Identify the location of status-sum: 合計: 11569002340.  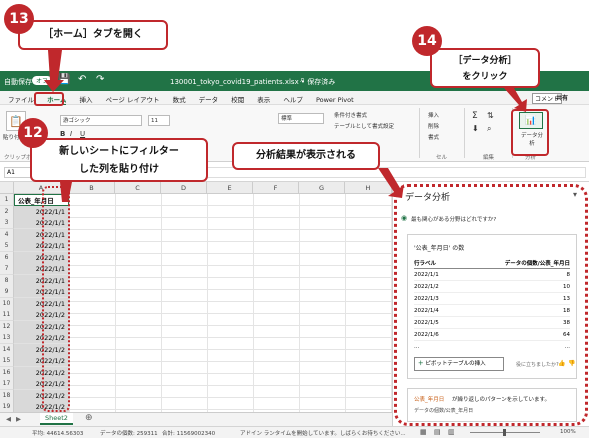
(189, 434).